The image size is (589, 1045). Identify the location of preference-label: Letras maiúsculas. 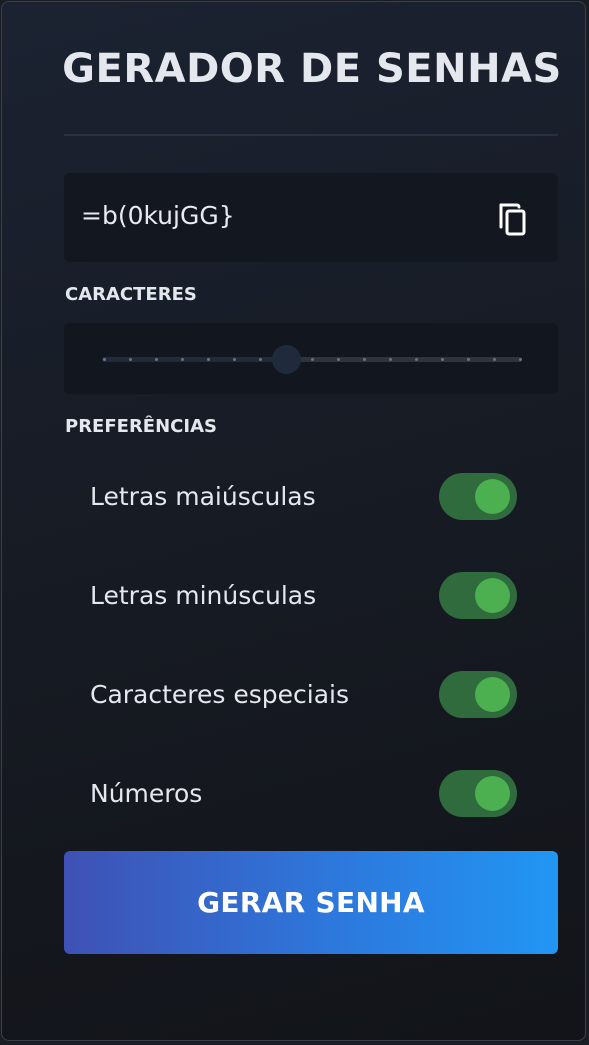
(203, 496).